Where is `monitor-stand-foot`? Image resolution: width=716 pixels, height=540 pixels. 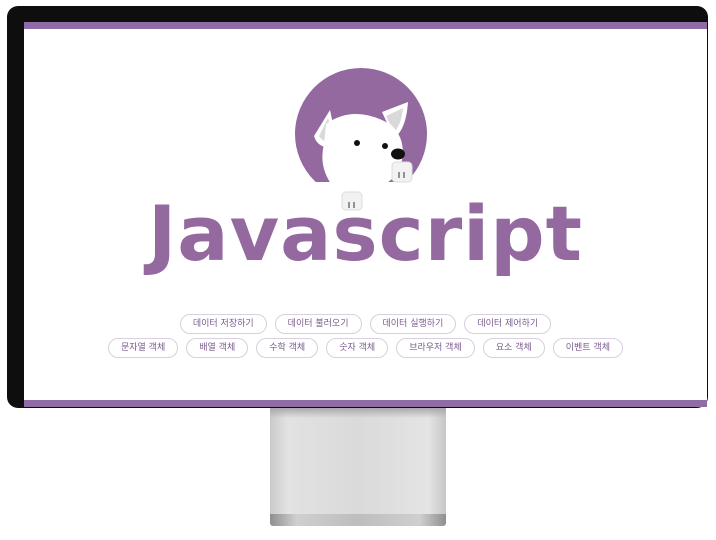 monitor-stand-foot is located at coordinates (358, 520).